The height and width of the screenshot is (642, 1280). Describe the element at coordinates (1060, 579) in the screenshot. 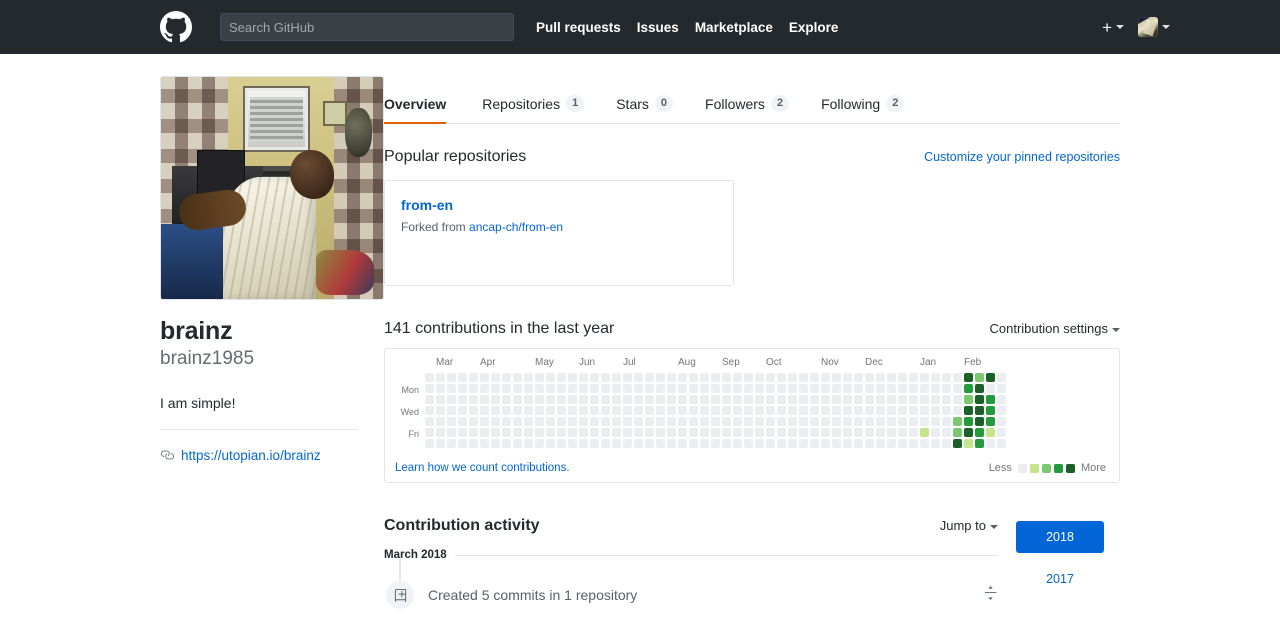

I see `year-button-2017: 2017` at that location.